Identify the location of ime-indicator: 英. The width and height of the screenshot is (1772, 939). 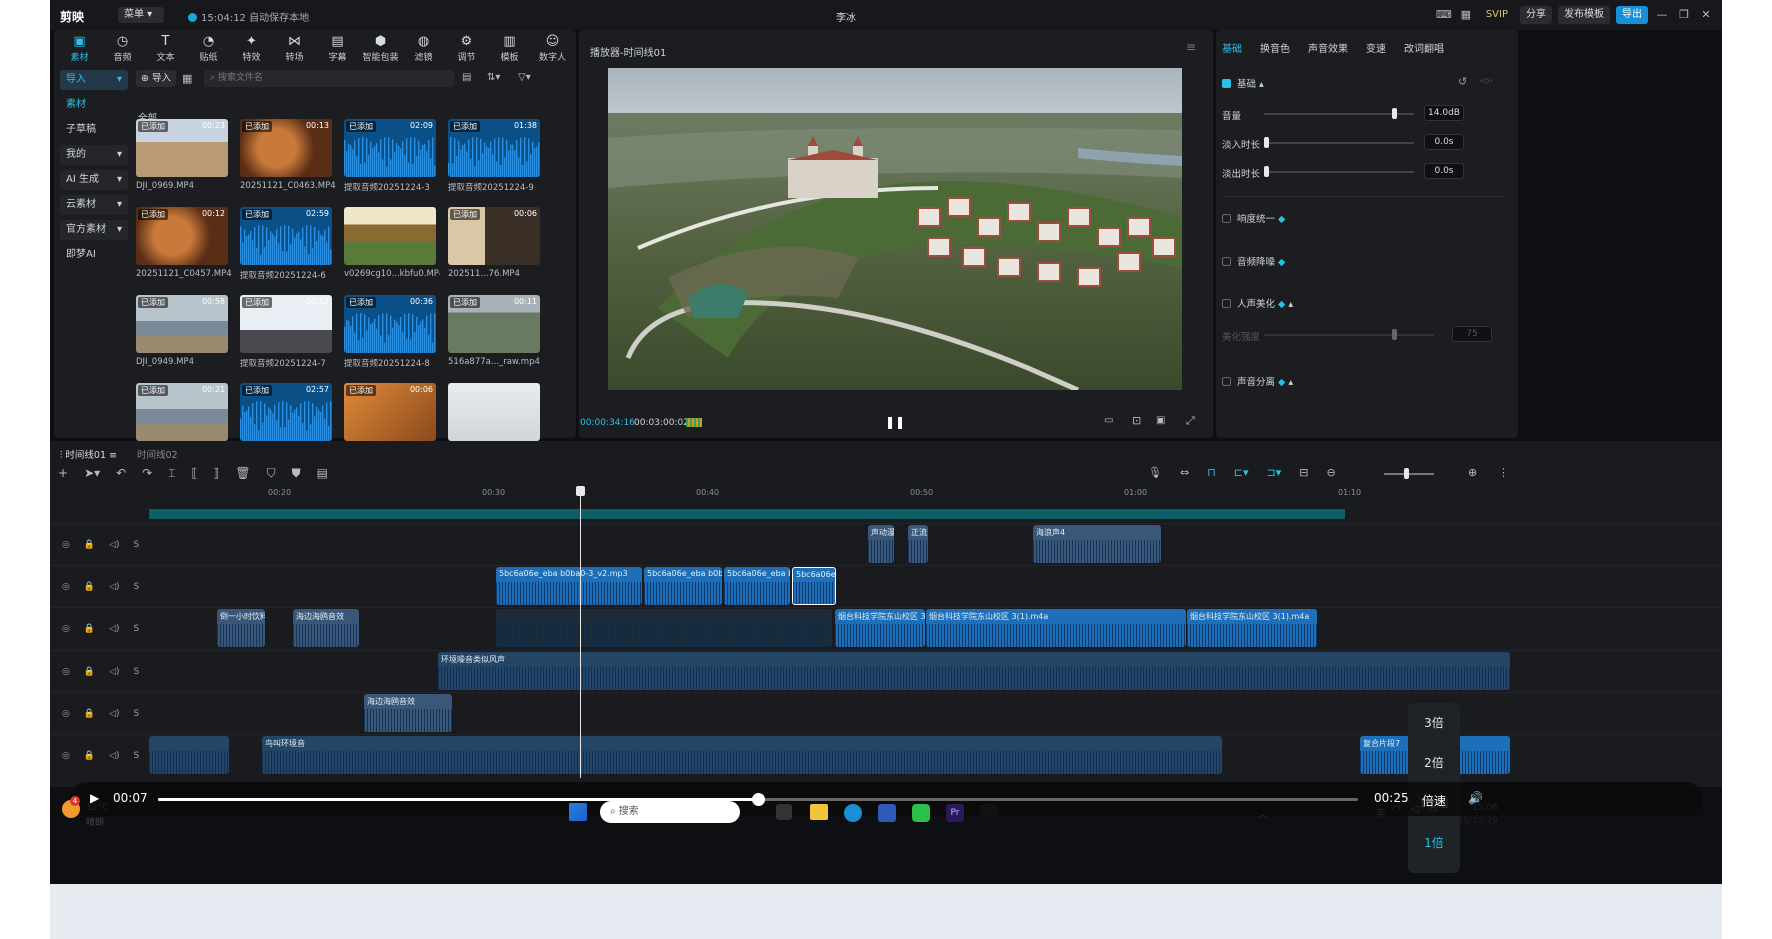
(1381, 812).